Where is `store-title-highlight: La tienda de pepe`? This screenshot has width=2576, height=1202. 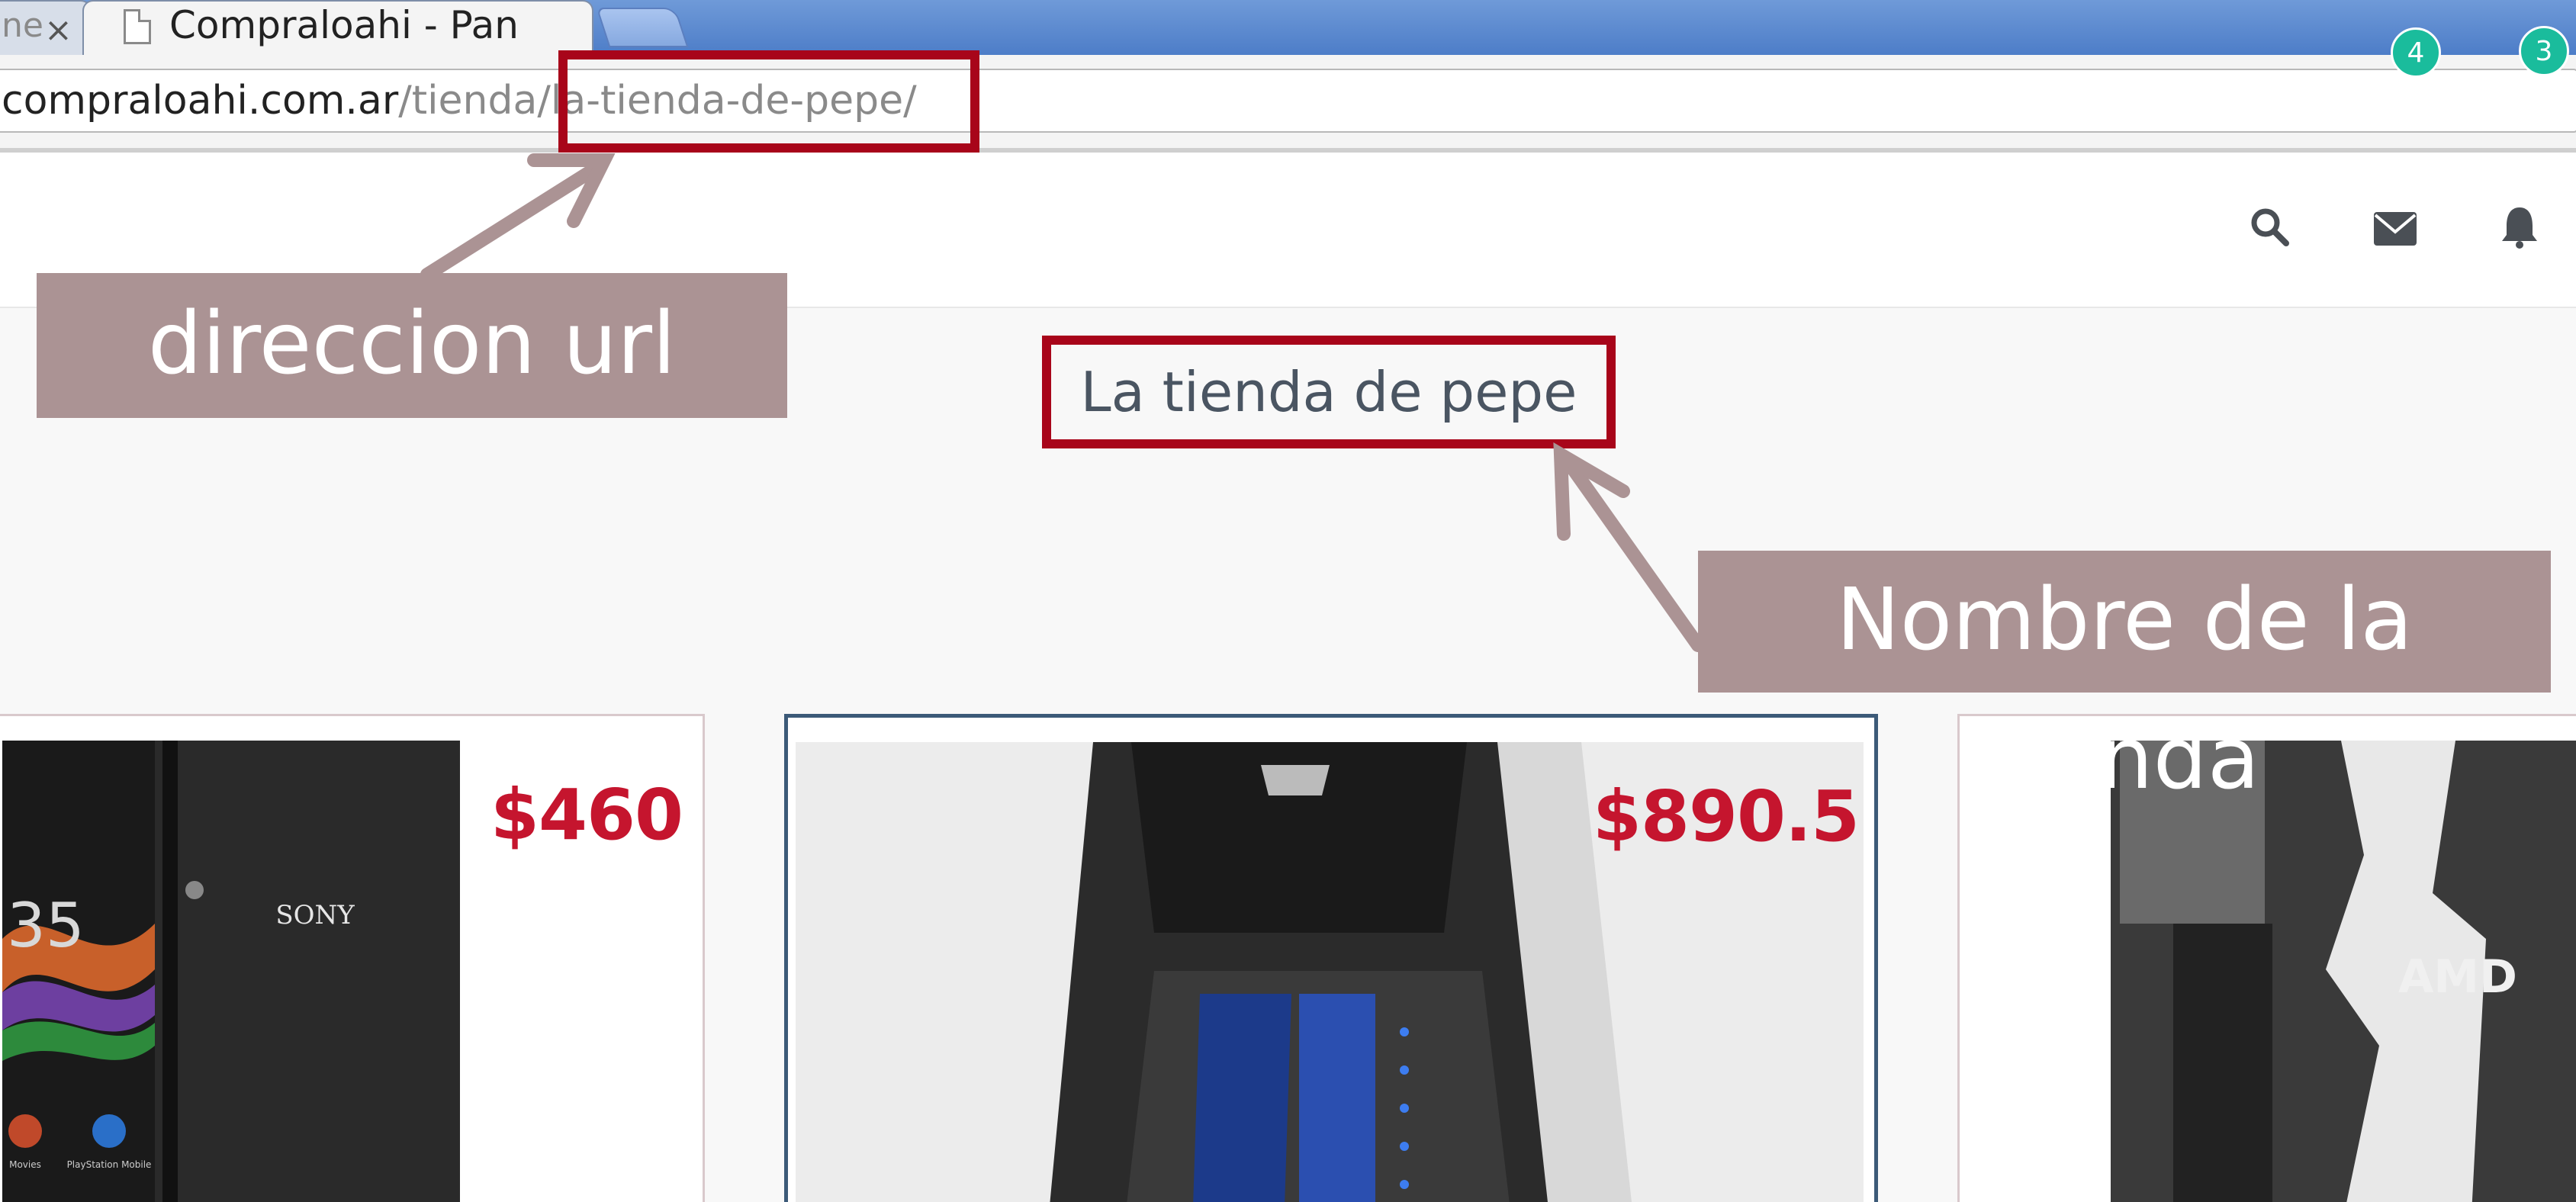 store-title-highlight: La tienda de pepe is located at coordinates (1329, 392).